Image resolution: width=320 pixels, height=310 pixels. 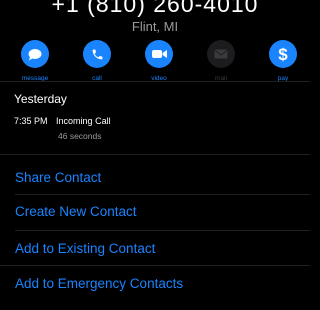 I want to click on action-bar: message call video mail $ pay, so click(x=159, y=61).